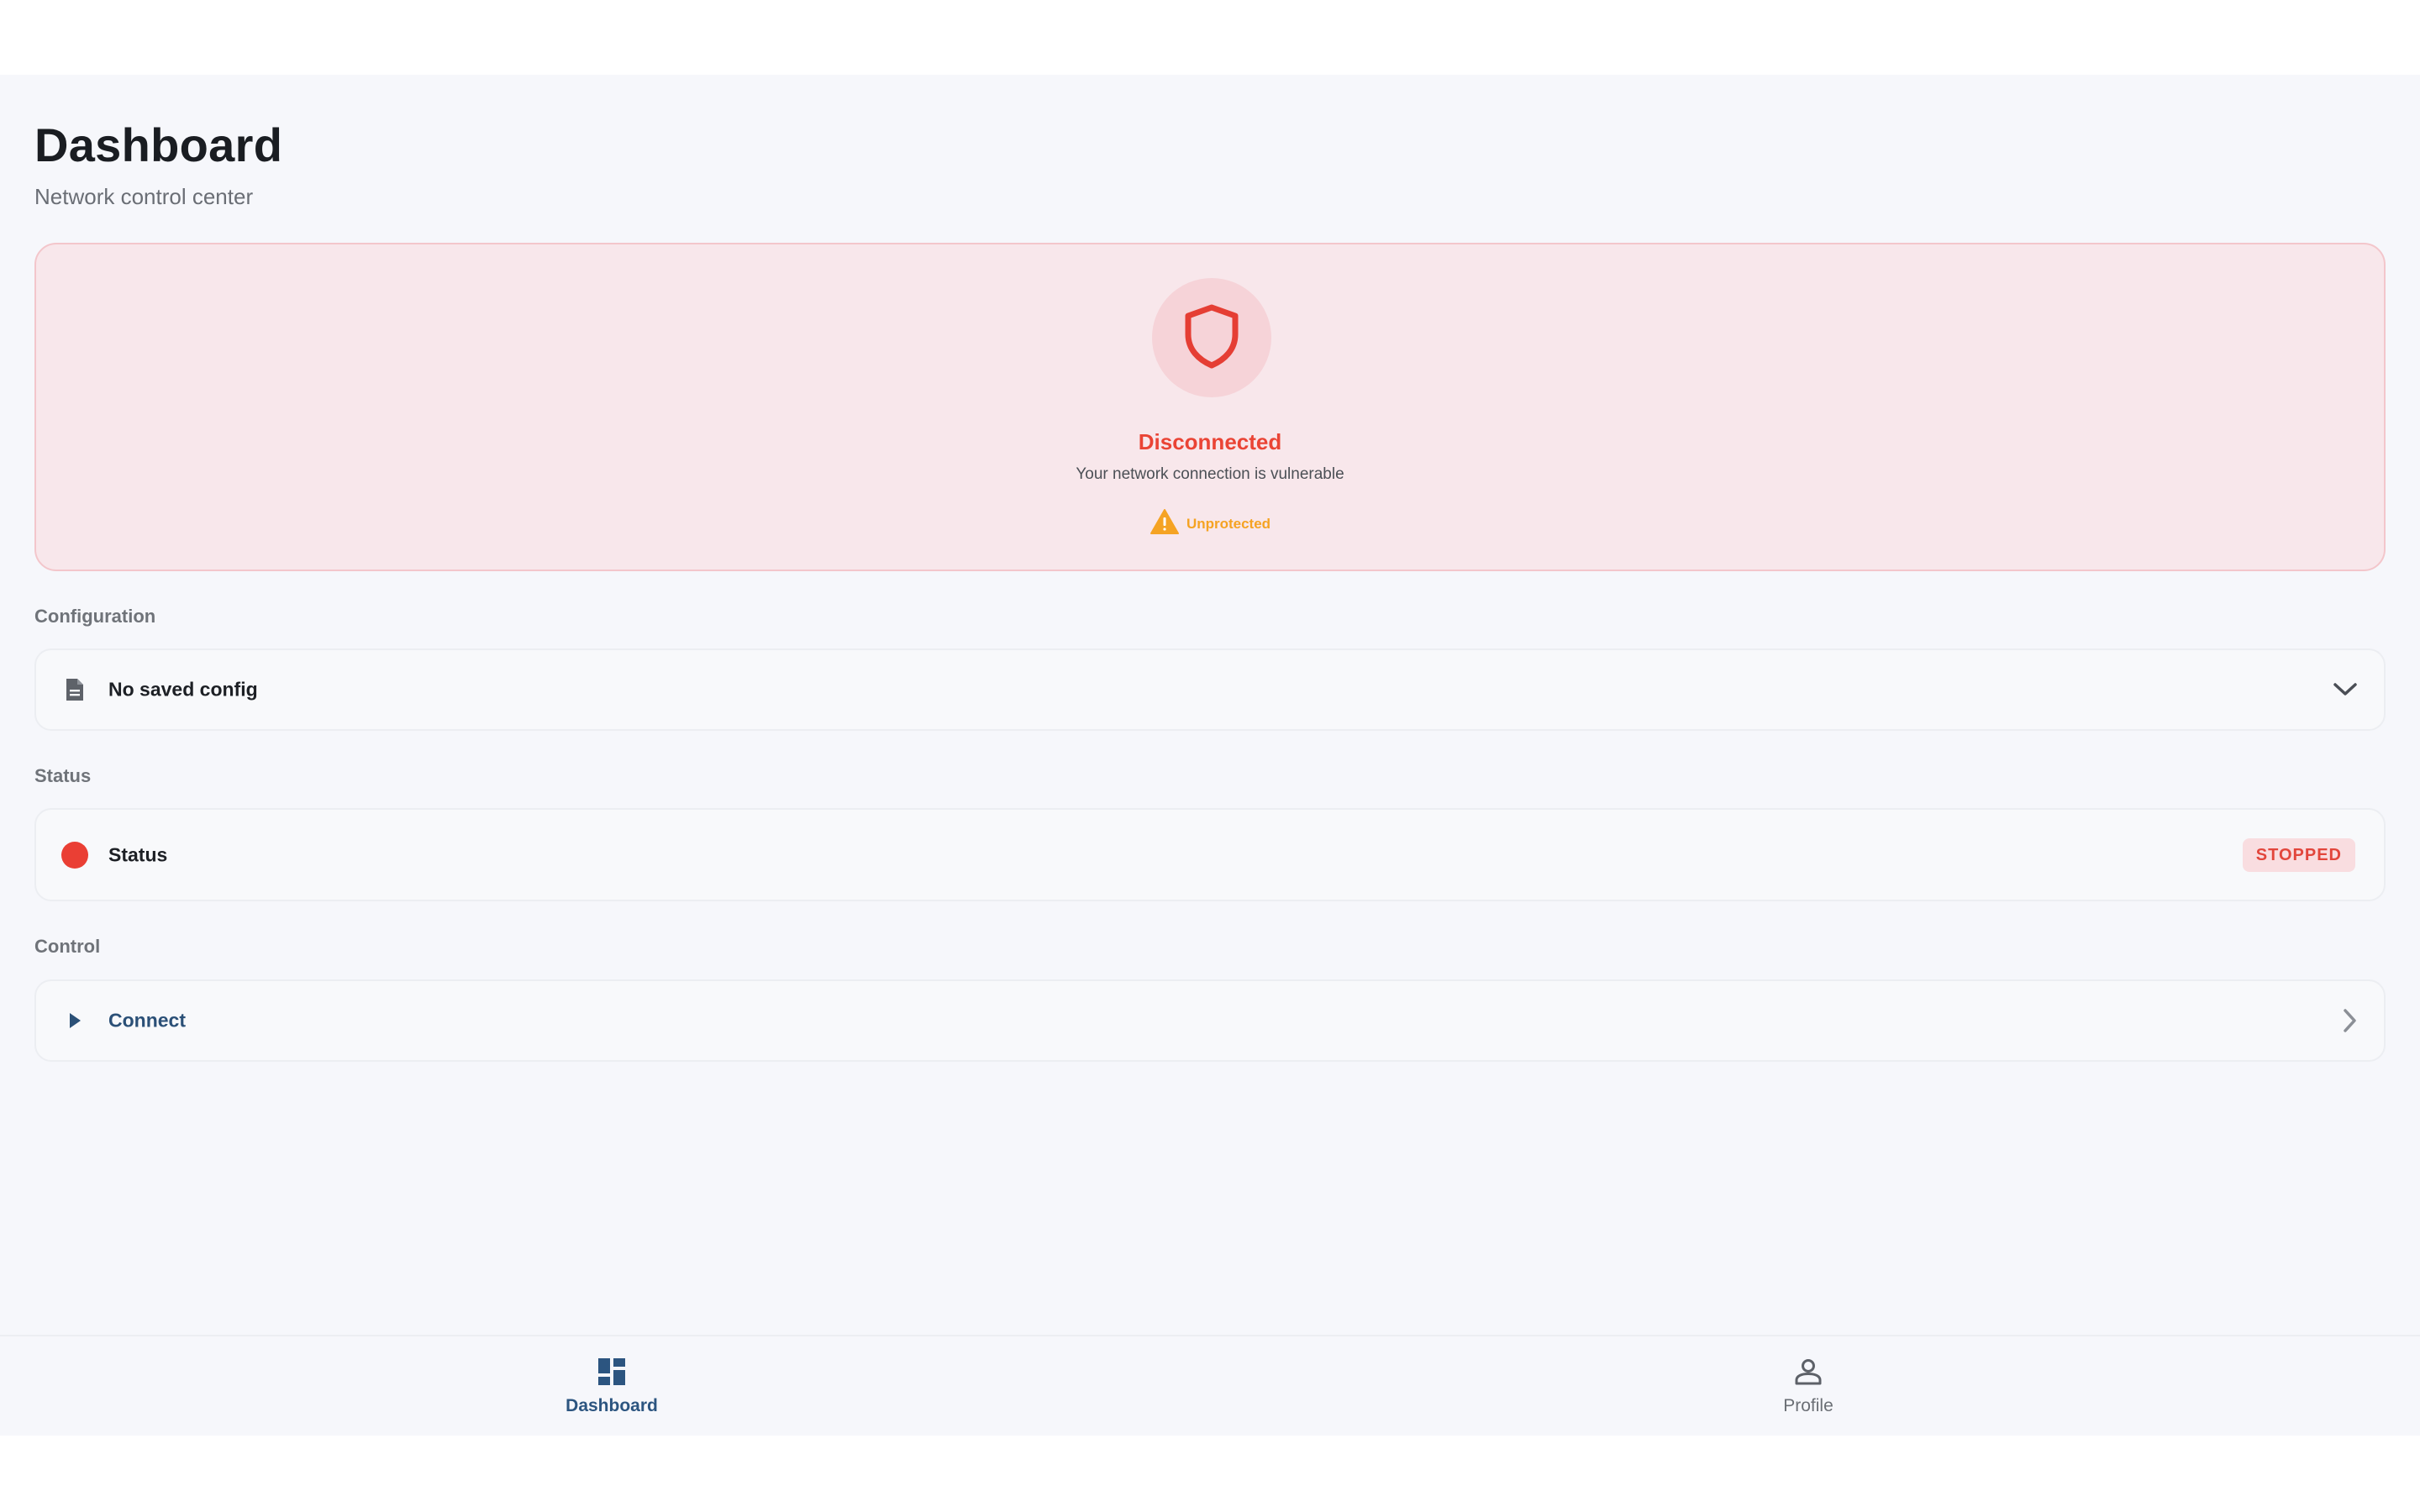  What do you see at coordinates (75, 1020) in the screenshot?
I see `play-icon` at bounding box center [75, 1020].